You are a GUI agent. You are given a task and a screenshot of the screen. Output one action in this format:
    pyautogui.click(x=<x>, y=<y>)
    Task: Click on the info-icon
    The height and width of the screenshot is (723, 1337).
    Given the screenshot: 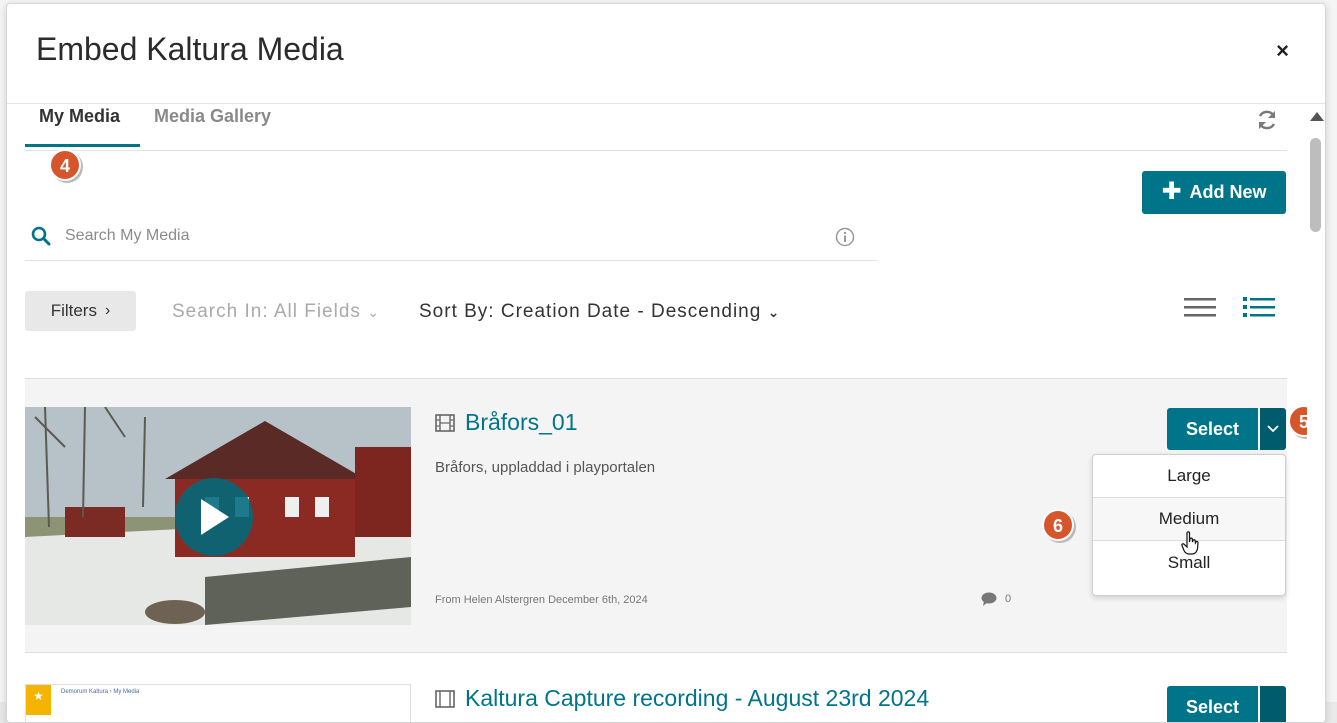 What is the action you would take?
    pyautogui.click(x=845, y=237)
    